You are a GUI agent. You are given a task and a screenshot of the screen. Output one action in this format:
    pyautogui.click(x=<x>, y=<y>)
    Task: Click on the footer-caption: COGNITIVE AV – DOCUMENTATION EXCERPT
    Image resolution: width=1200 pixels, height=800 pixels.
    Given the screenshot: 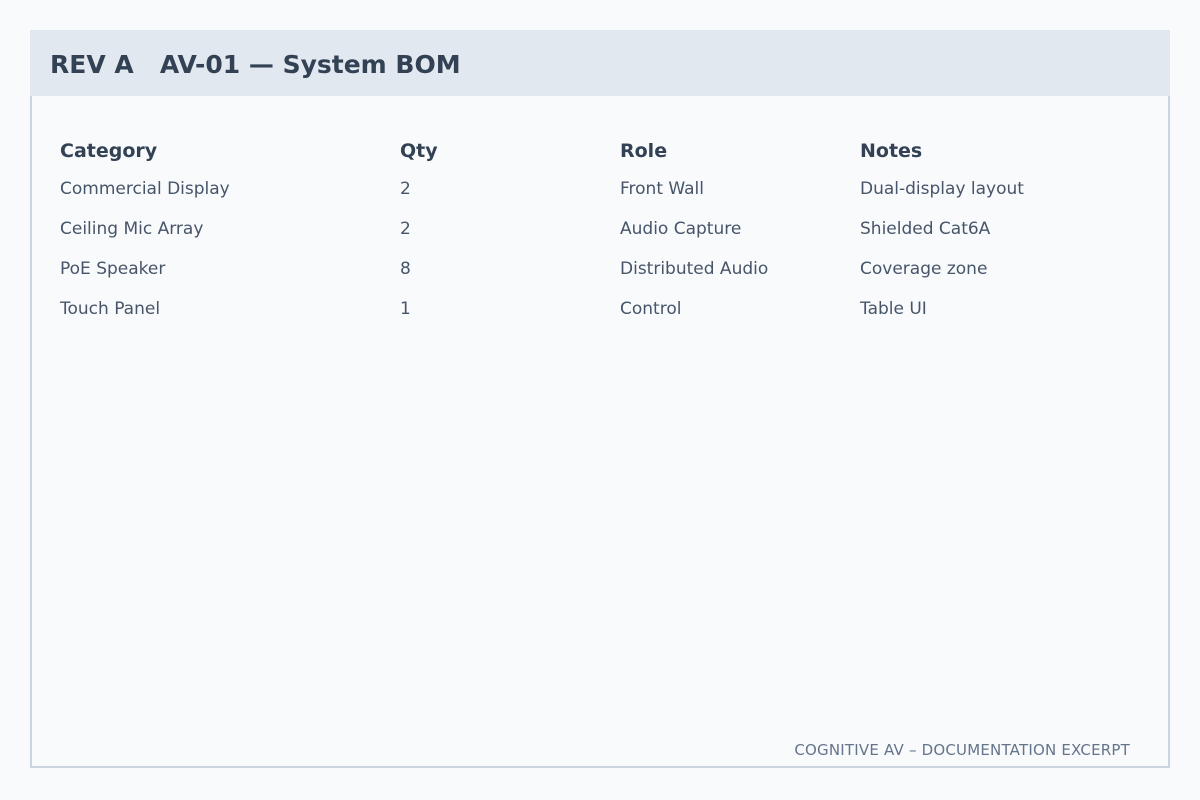 What is the action you would take?
    pyautogui.click(x=962, y=750)
    